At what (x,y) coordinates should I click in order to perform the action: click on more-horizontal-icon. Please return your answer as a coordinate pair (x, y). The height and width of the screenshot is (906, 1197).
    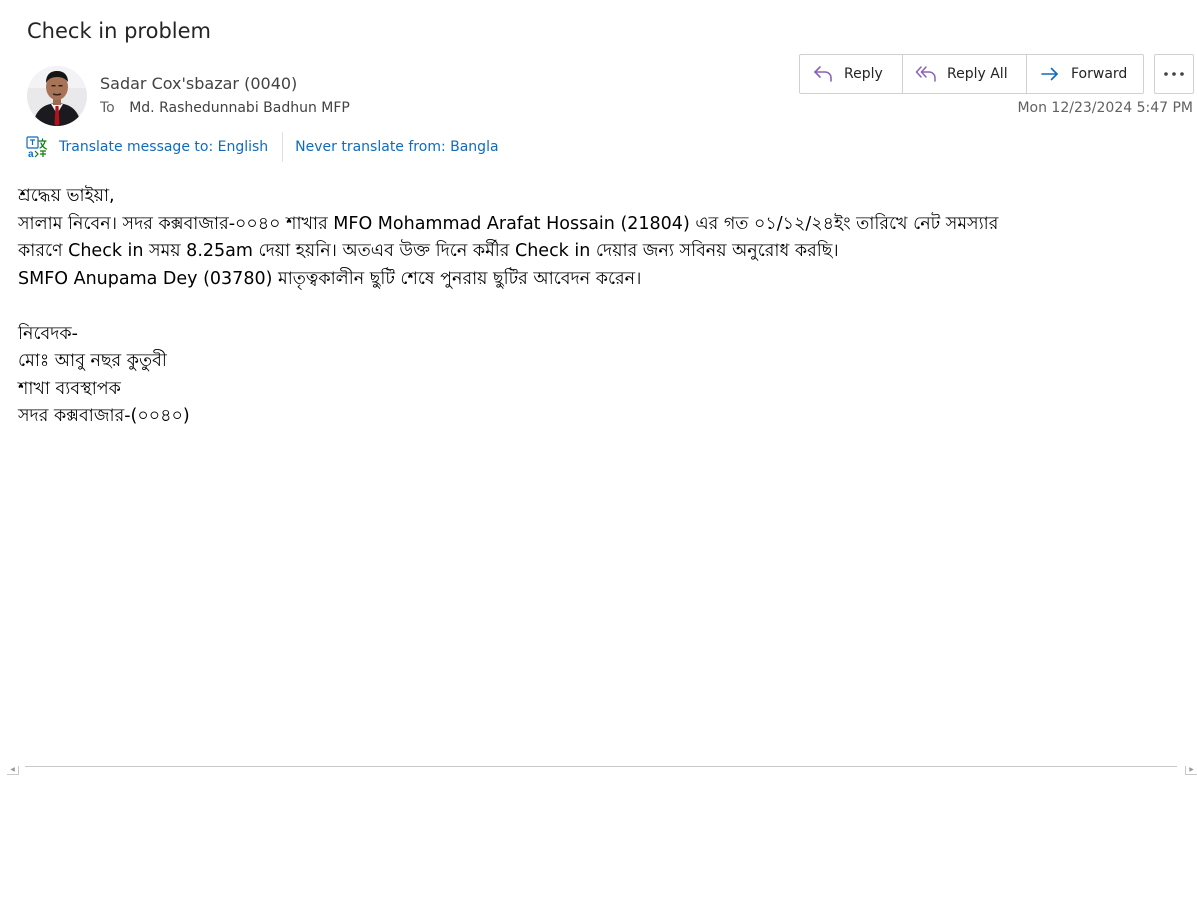
    Looking at the image, I should click on (1174, 74).